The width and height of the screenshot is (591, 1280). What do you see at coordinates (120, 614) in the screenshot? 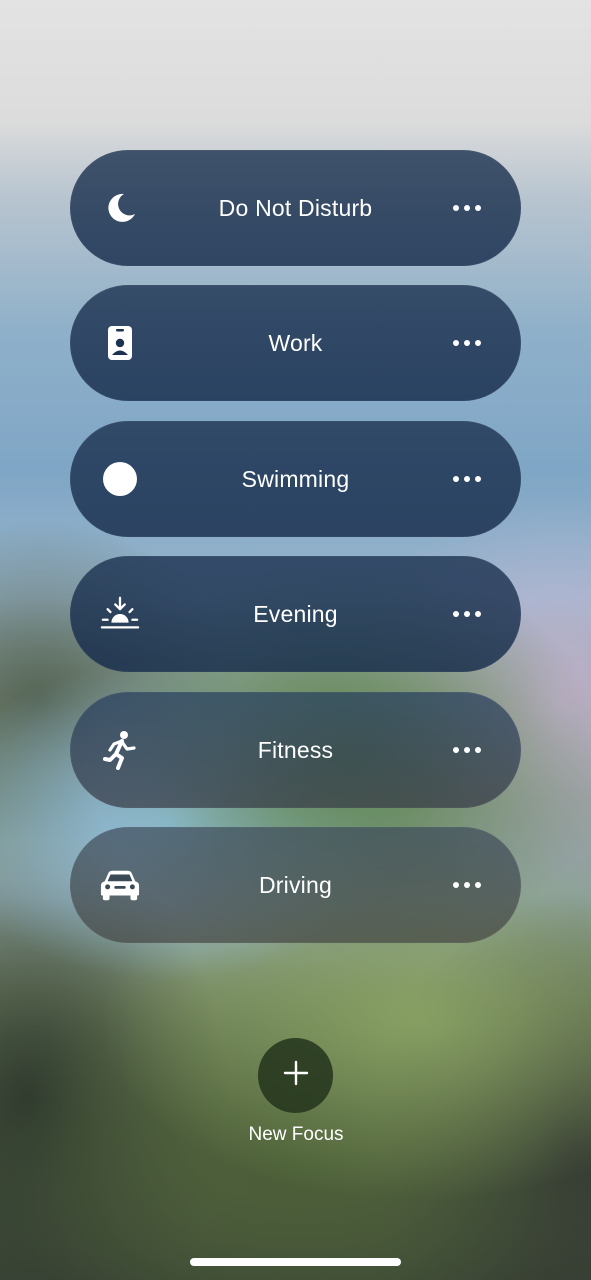
I see `sunset-icon` at bounding box center [120, 614].